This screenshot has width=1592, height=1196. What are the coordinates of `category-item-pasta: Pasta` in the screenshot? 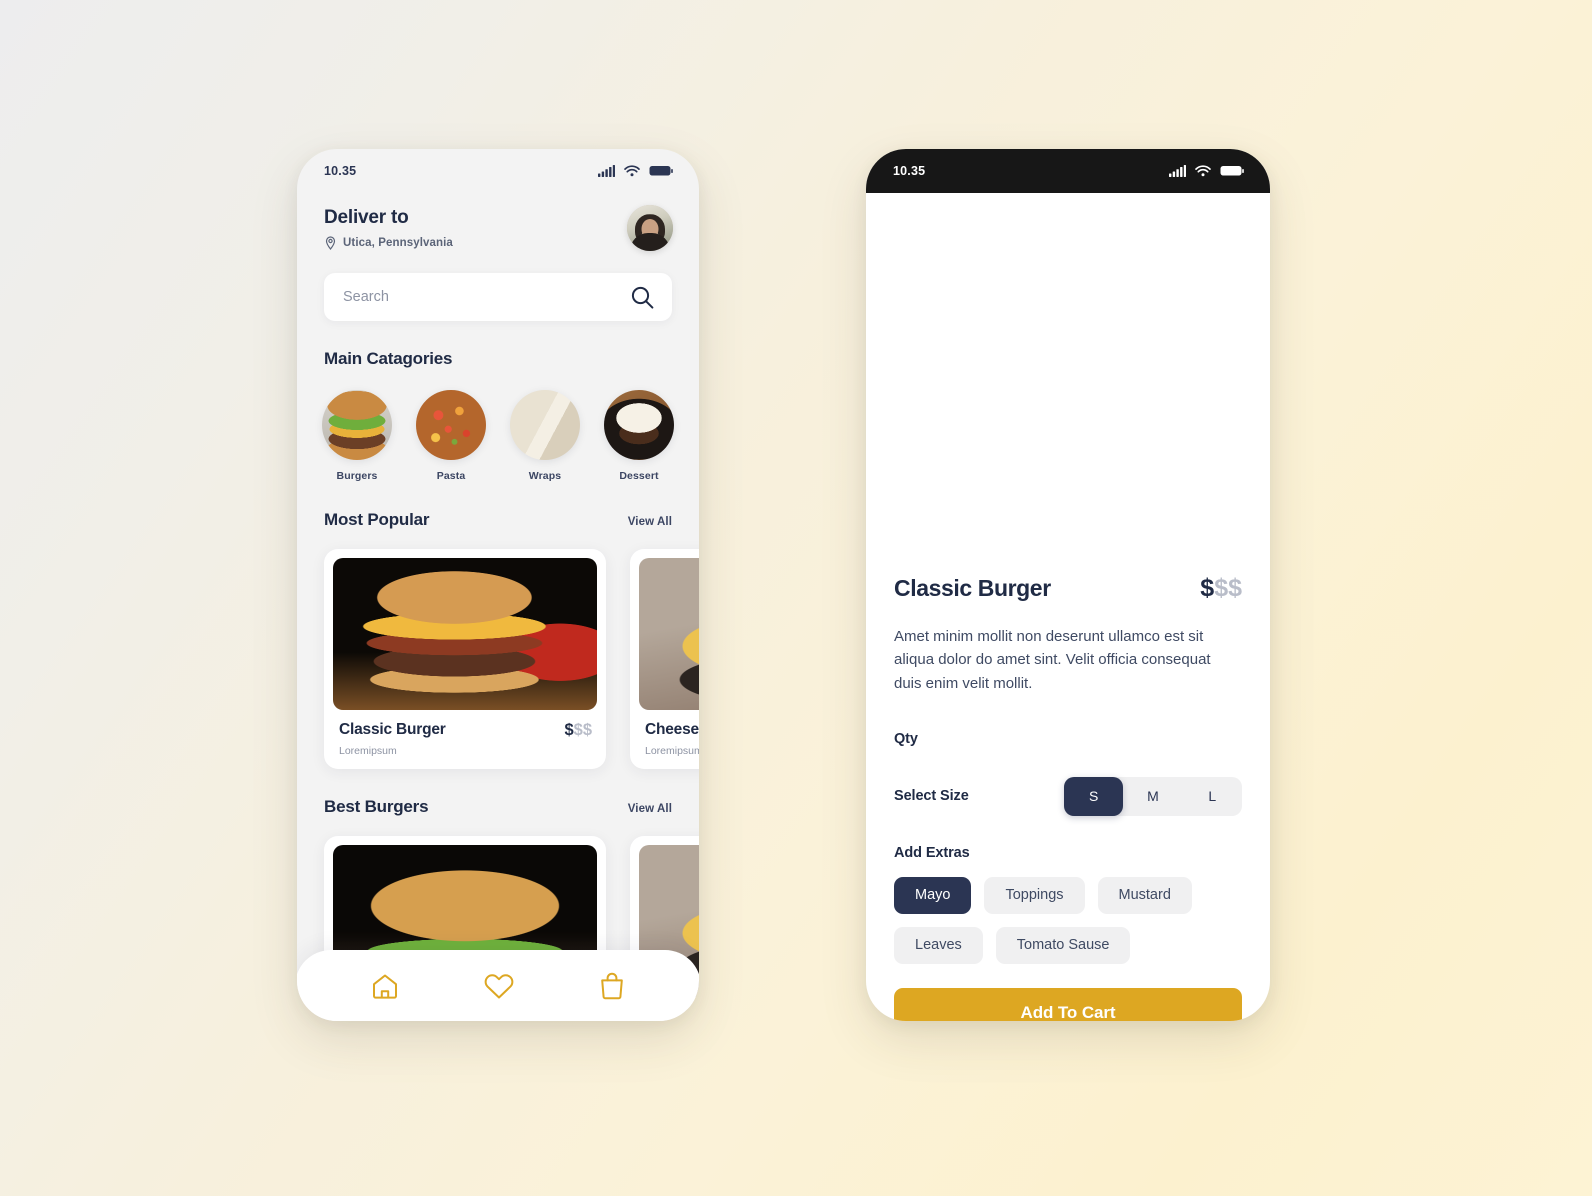 It's located at (451, 436).